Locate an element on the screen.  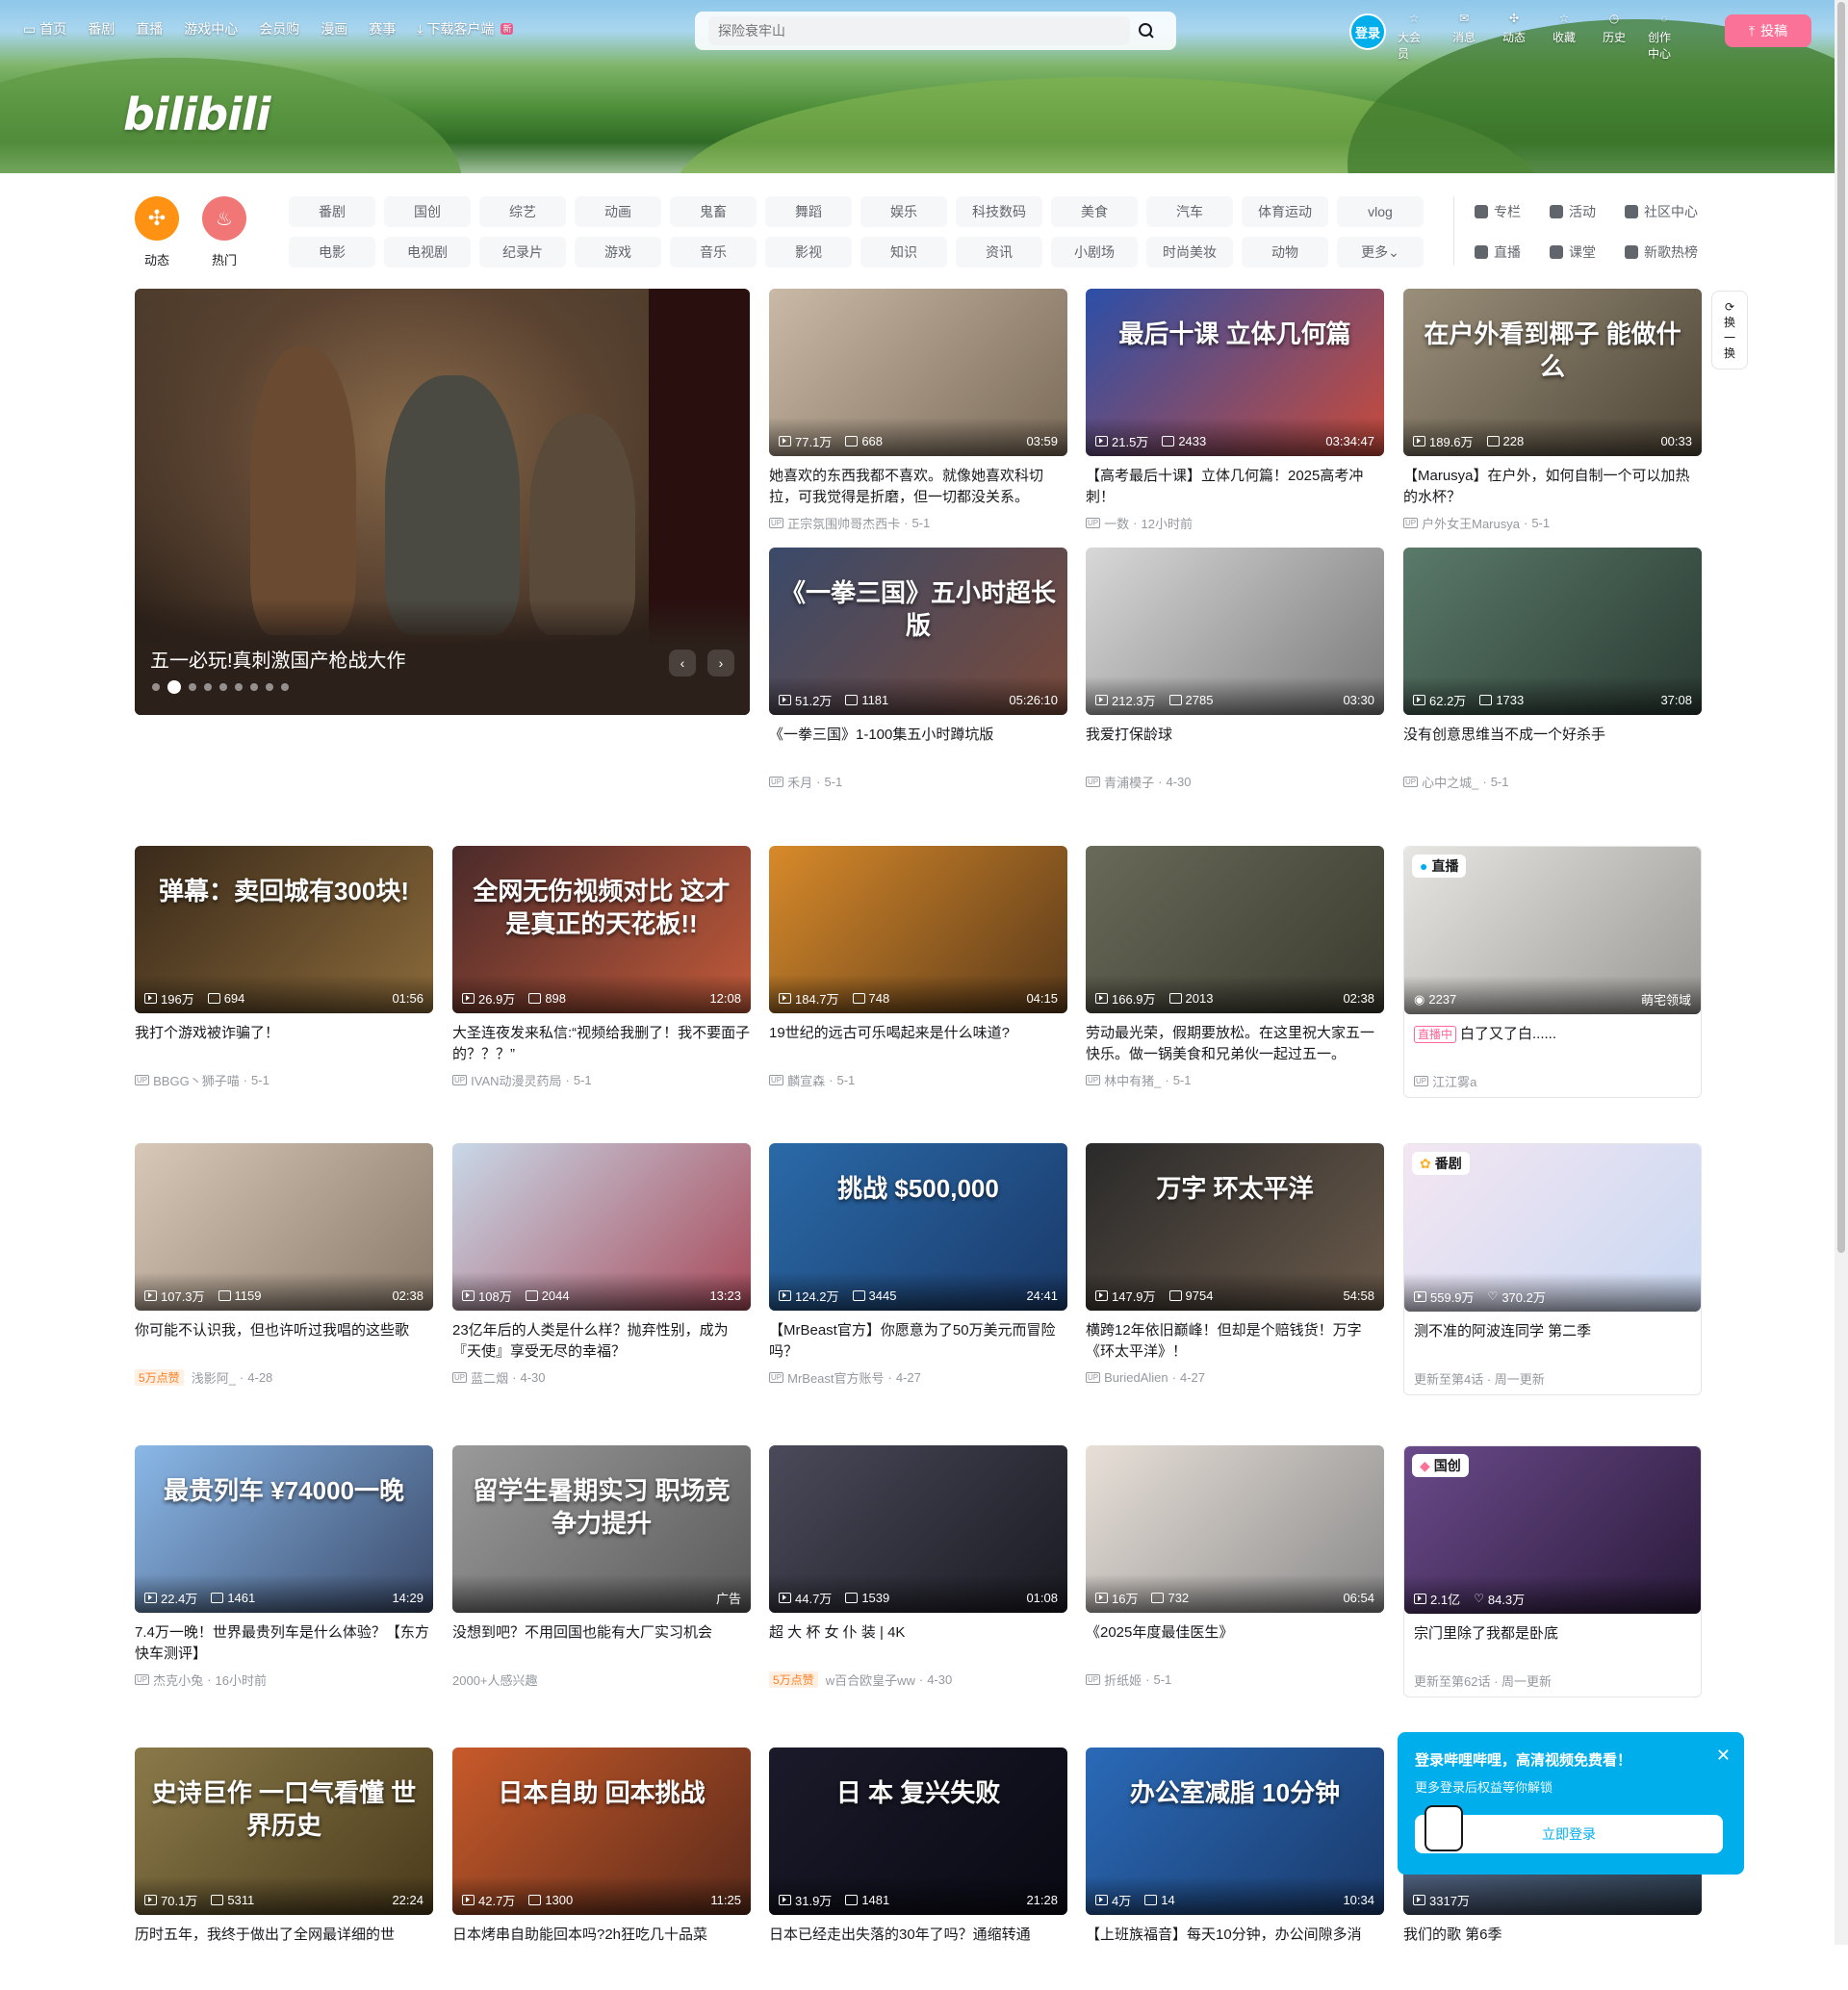
close-icon: ✕ is located at coordinates (1723, 1756).